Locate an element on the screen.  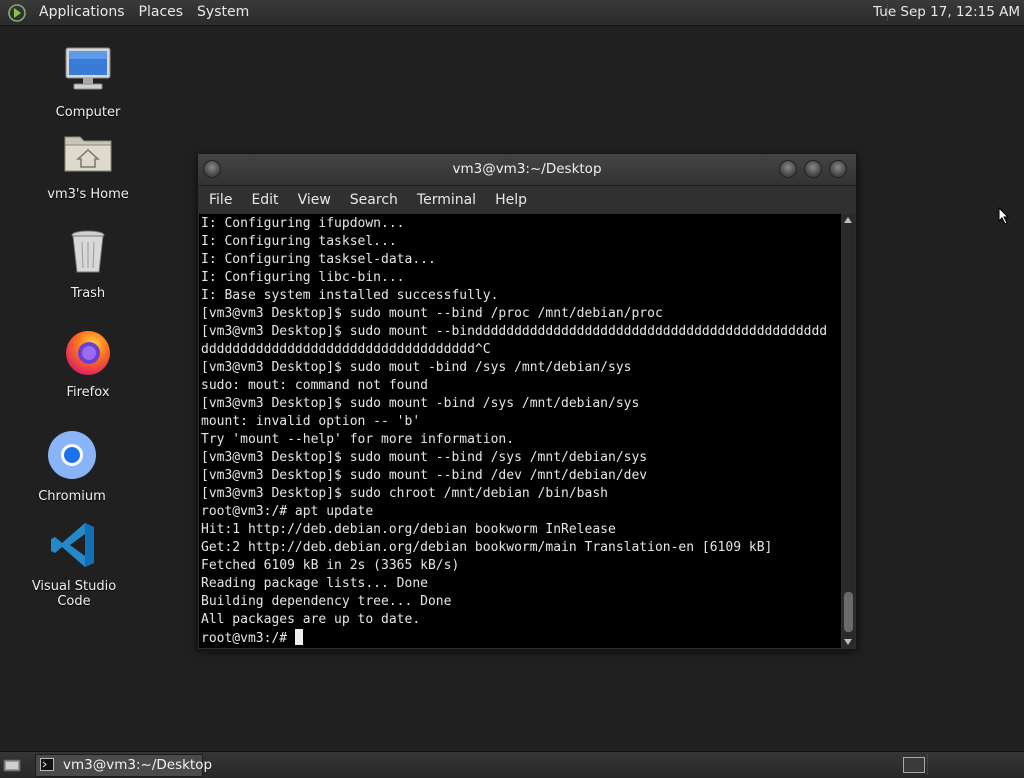
terminal-line: Reading package lists... Done is located at coordinates (314, 583).